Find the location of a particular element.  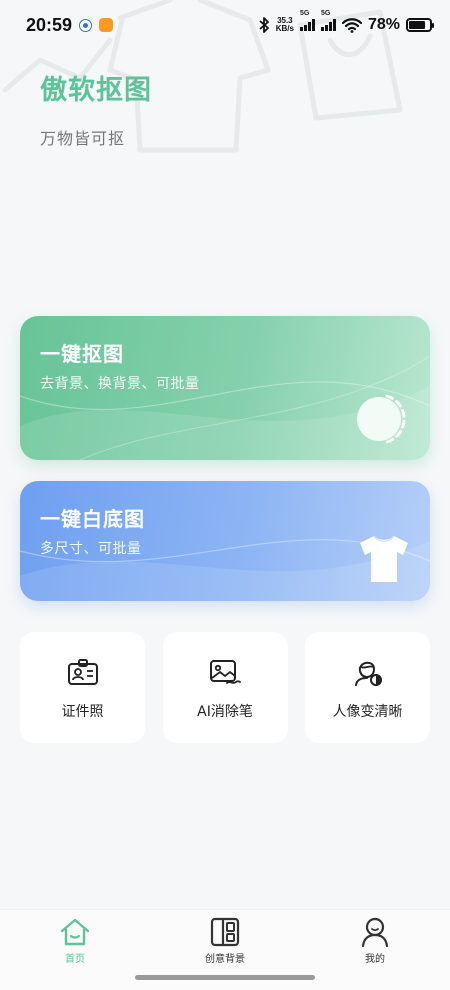

tool-id-photo: 证件照 is located at coordinates (82, 687).